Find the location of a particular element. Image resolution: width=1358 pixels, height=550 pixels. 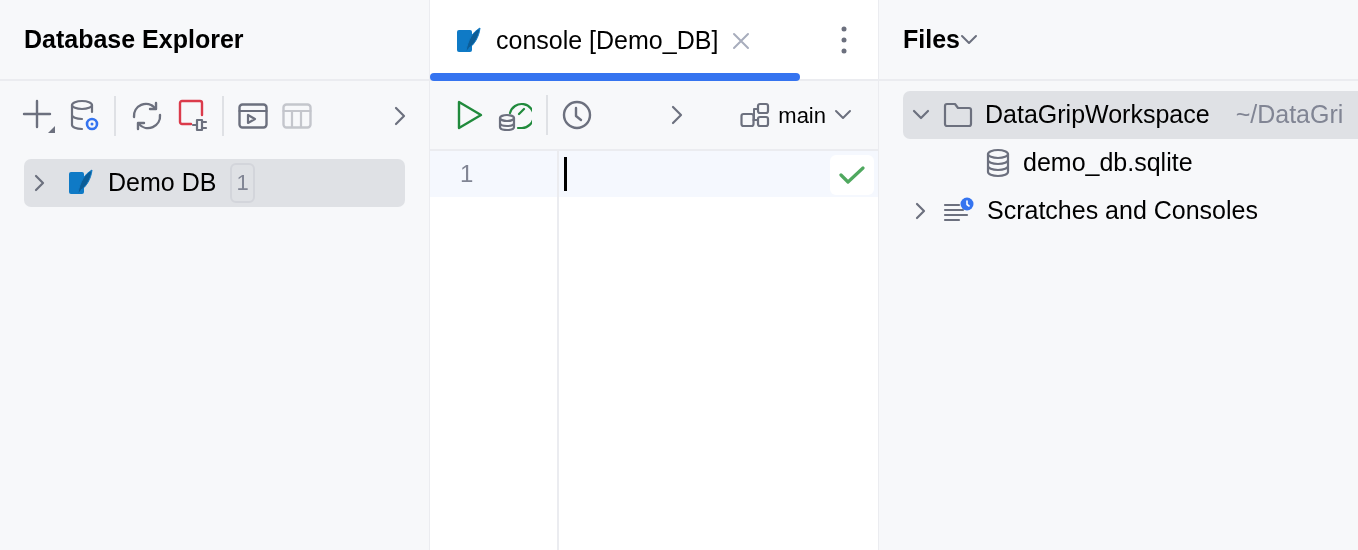

check-icon is located at coordinates (852, 175).